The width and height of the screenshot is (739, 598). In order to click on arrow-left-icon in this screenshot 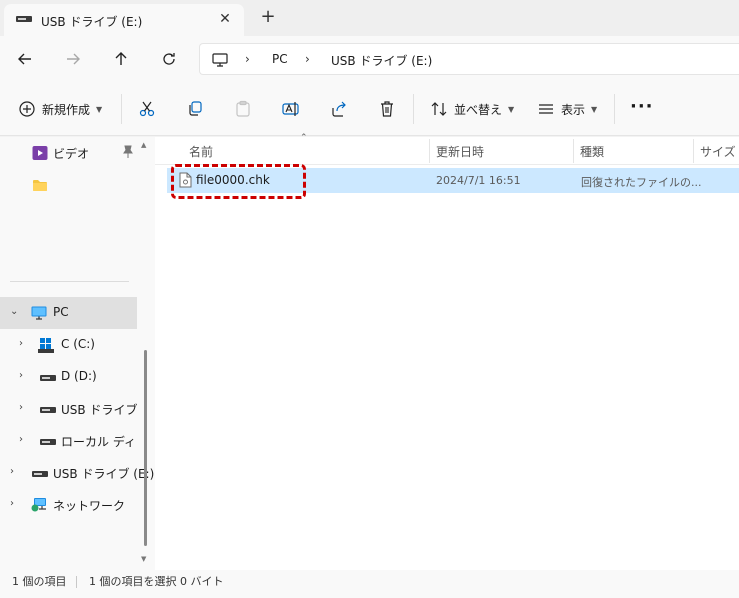, I will do `click(24, 59)`.